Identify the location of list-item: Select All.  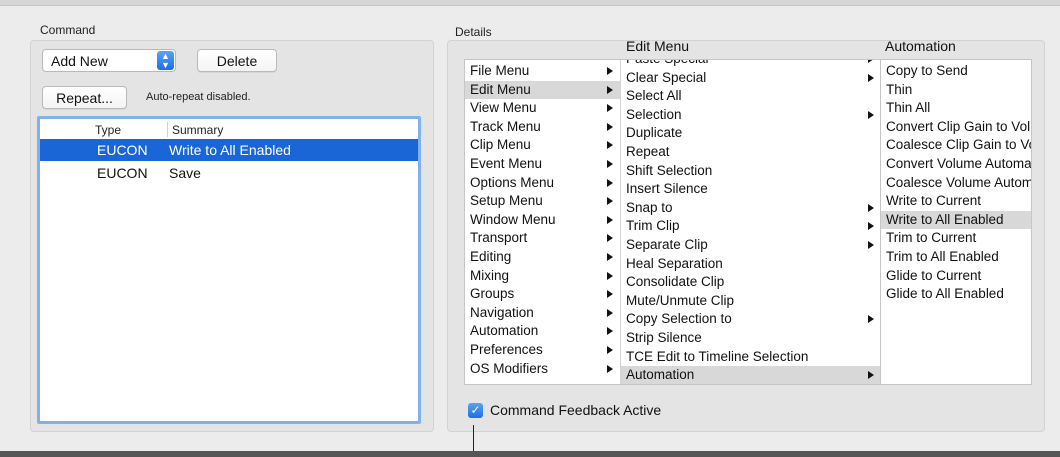
(750, 96).